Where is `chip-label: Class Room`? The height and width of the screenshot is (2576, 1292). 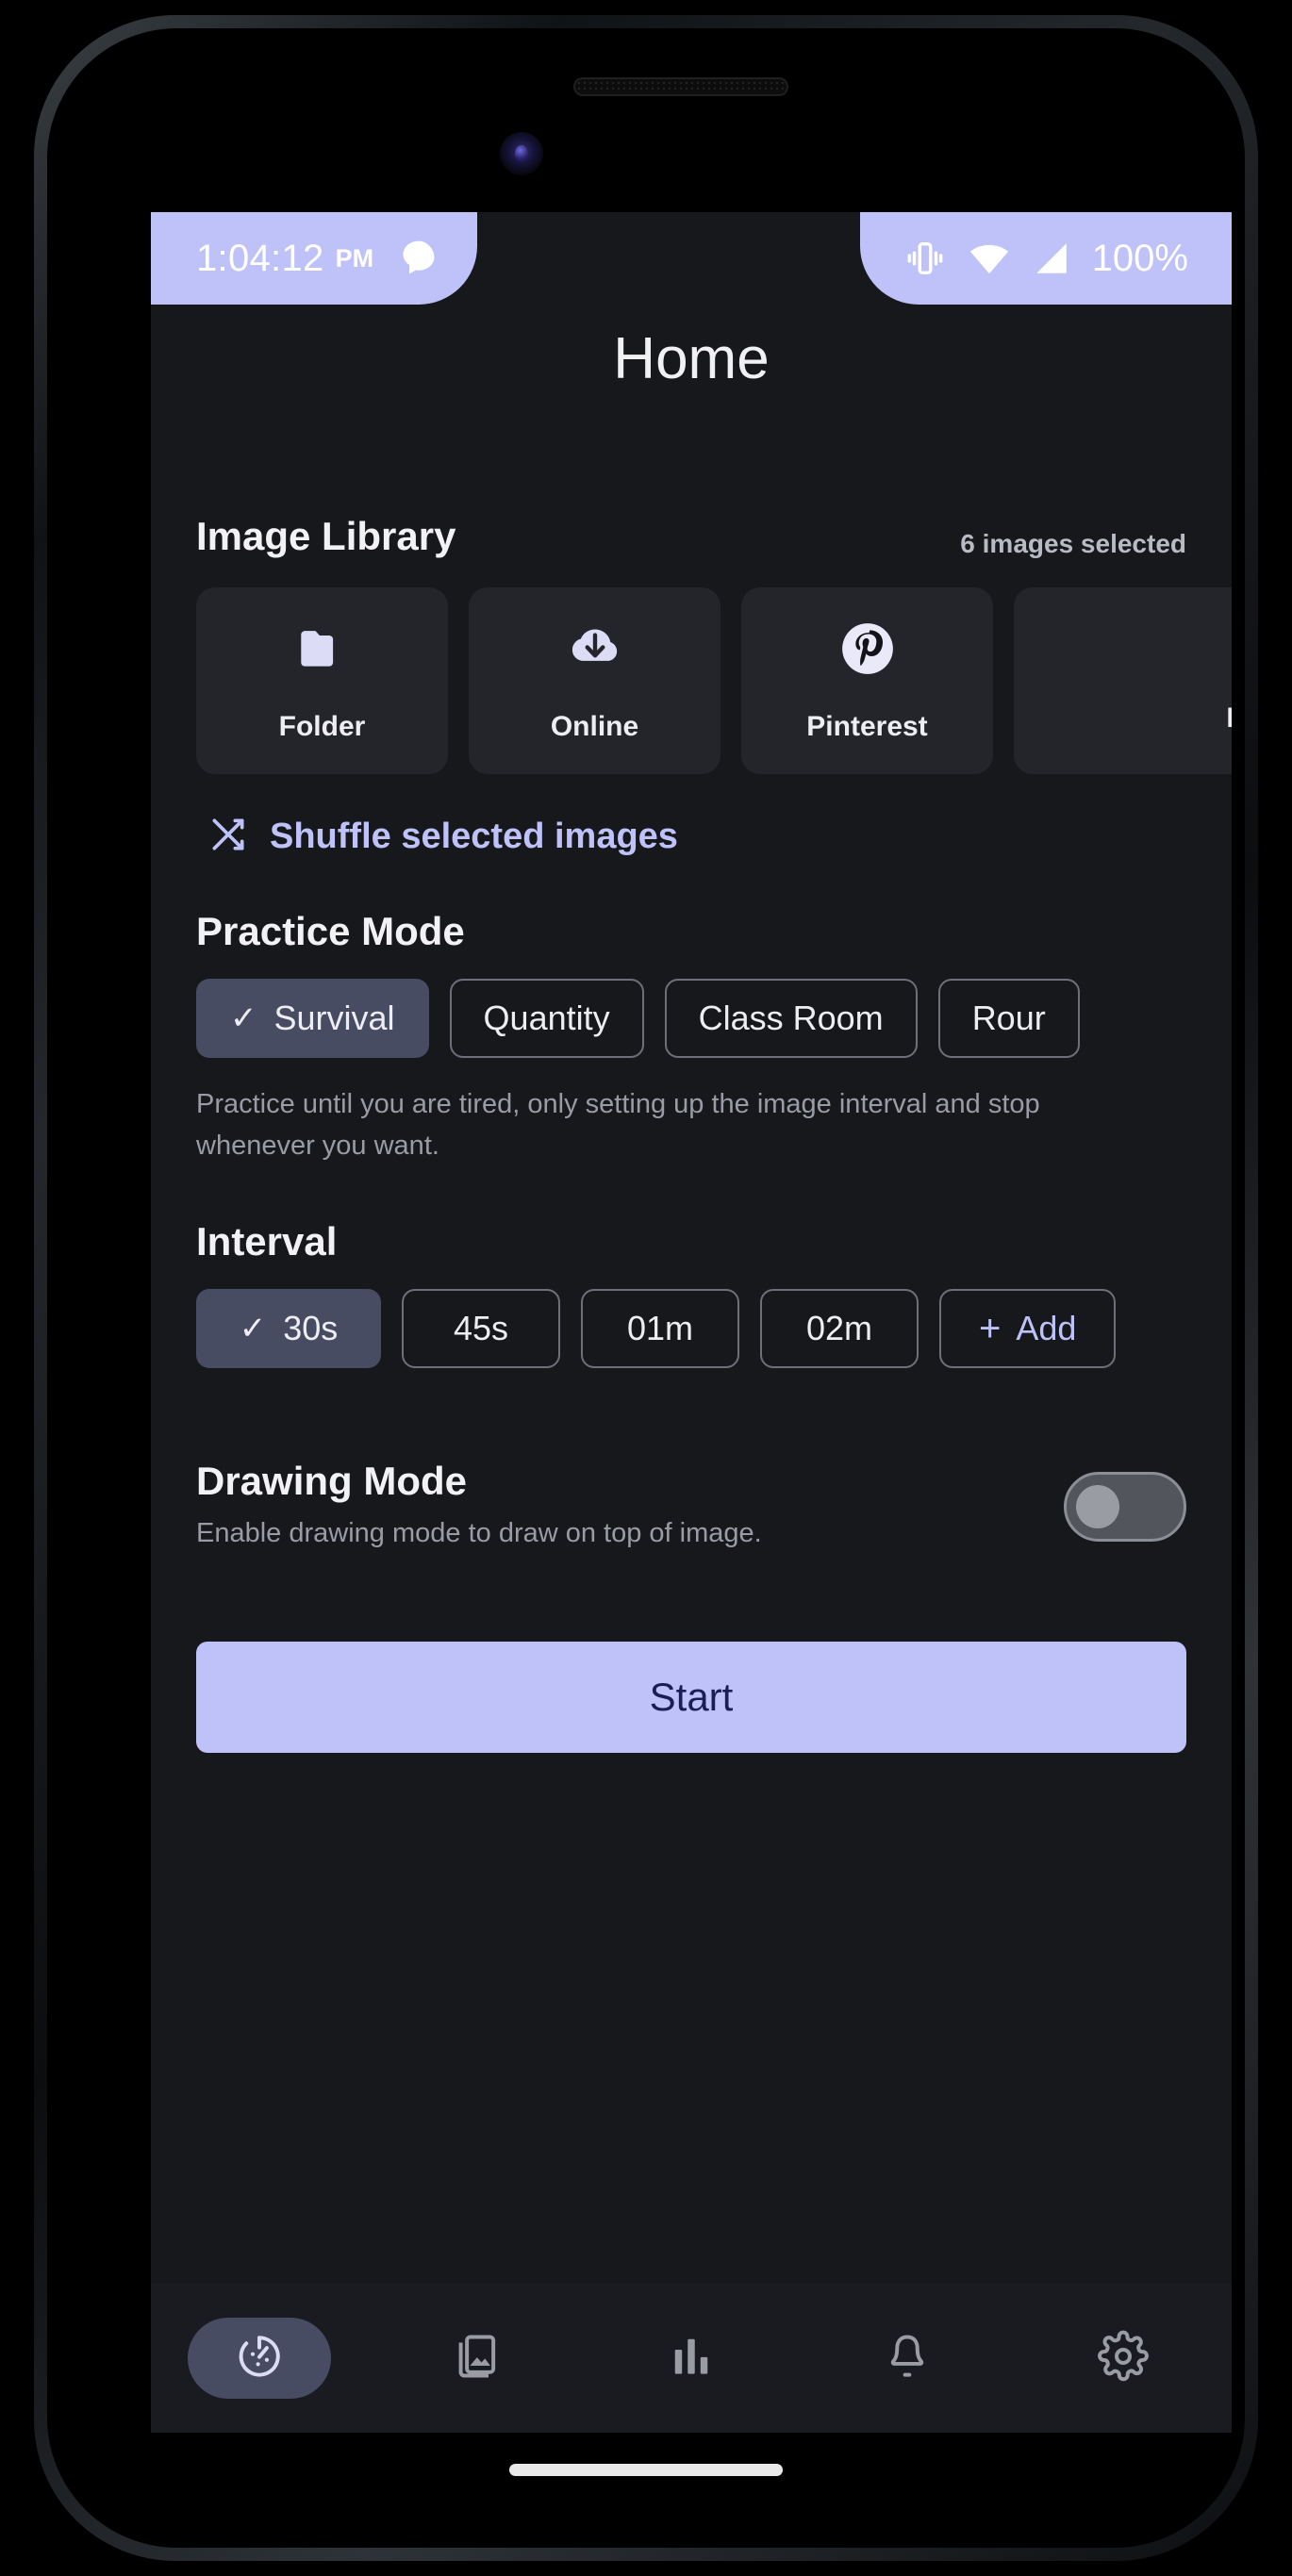 chip-label: Class Room is located at coordinates (791, 1018).